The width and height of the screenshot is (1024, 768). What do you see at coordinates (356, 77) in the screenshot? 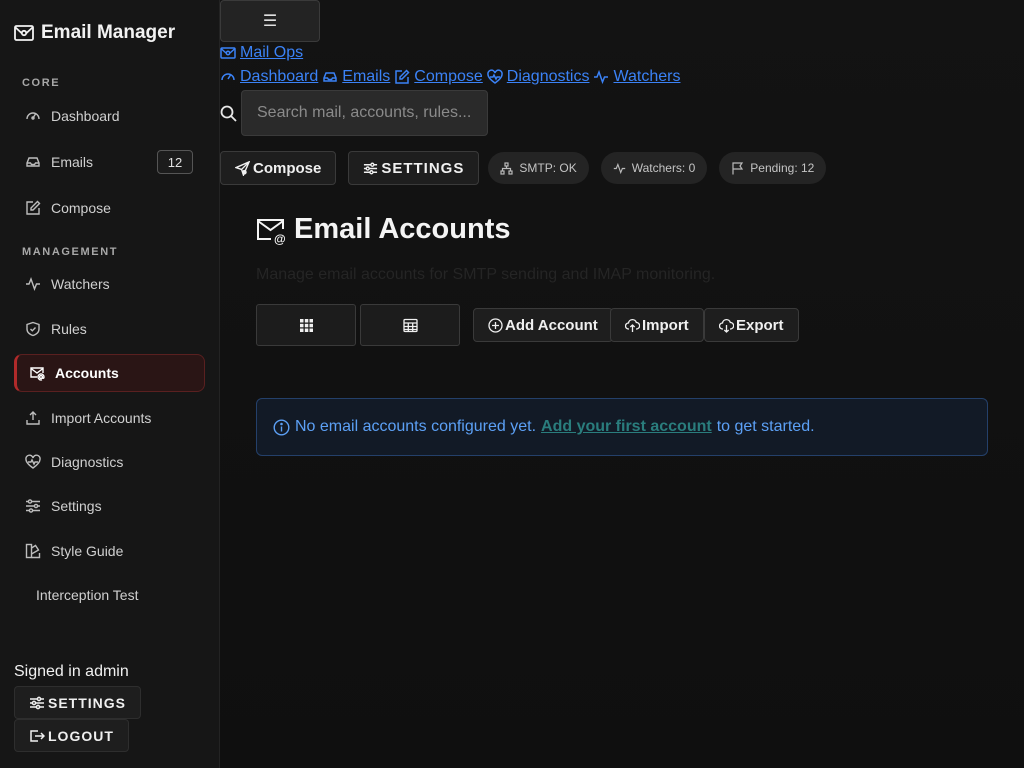
I see `nav-link-emails: Emails` at bounding box center [356, 77].